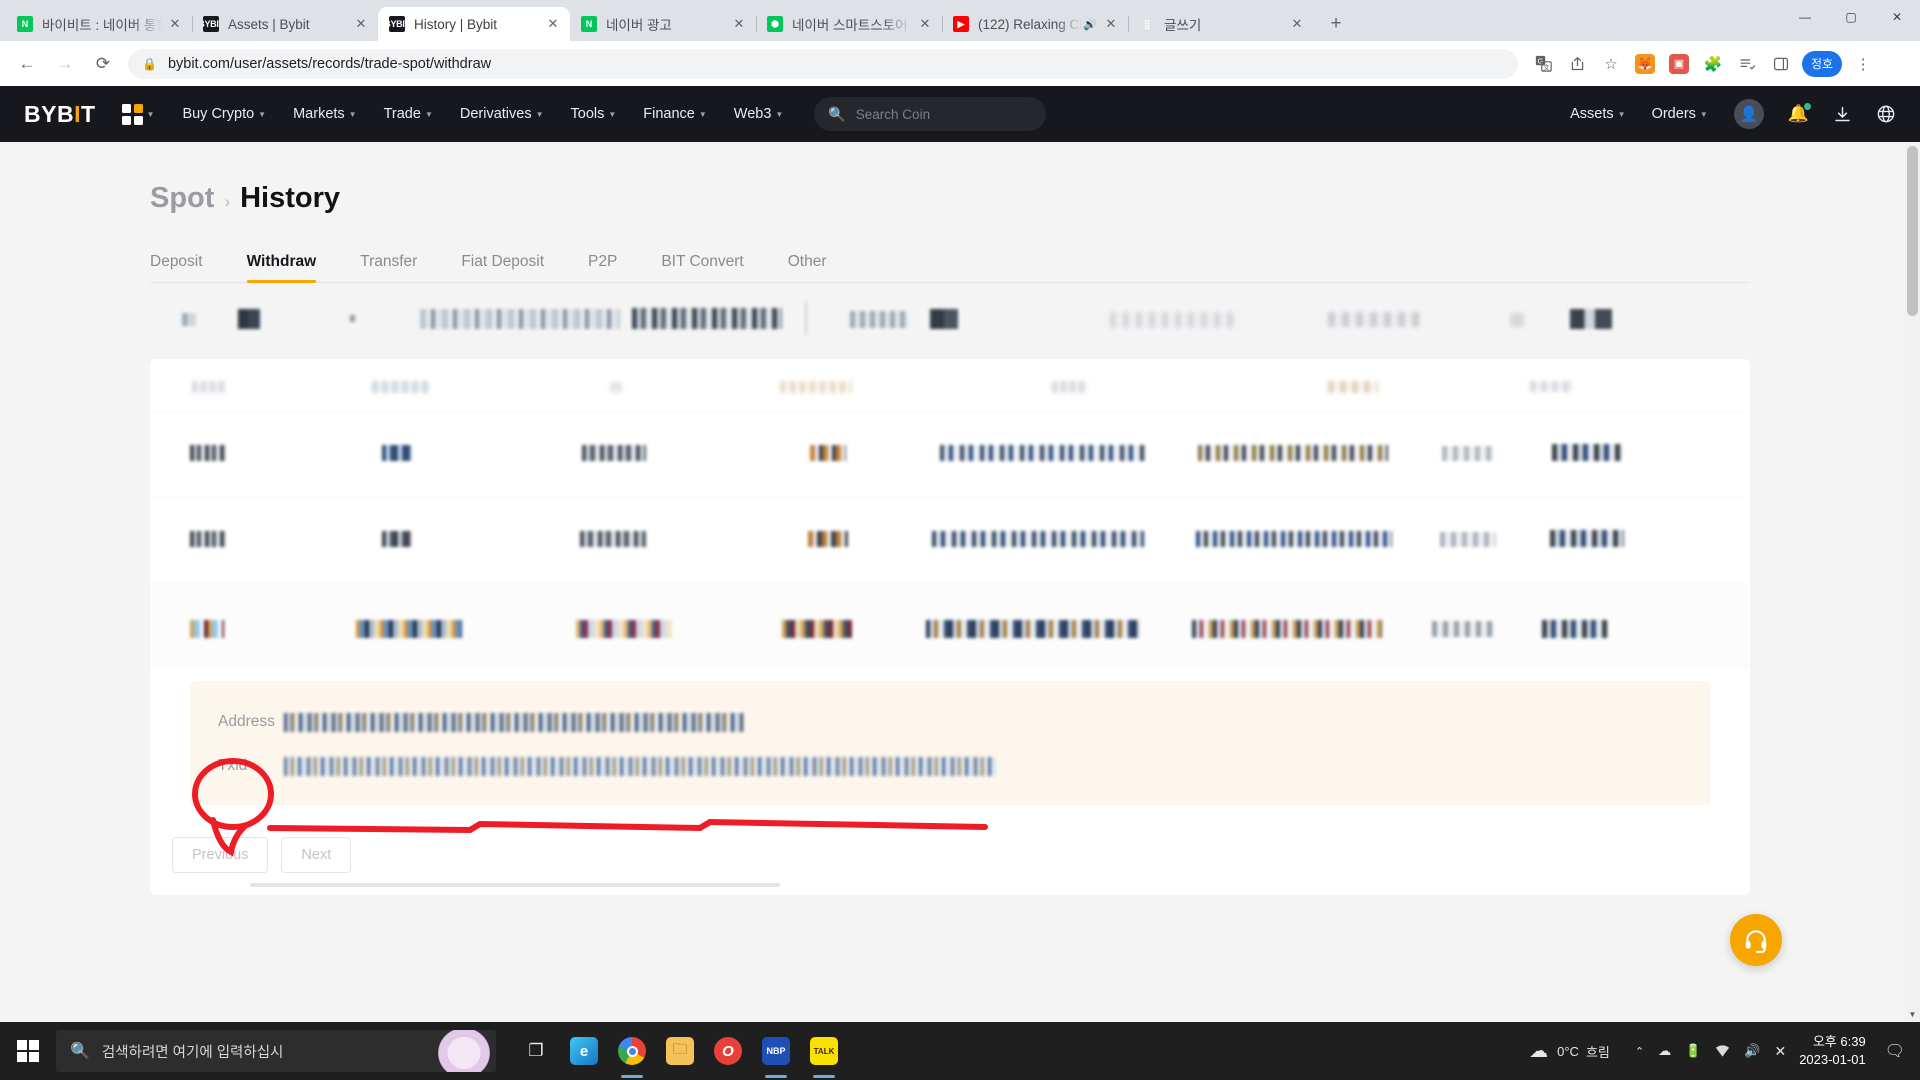 The image size is (1920, 1080). Describe the element at coordinates (502, 114) in the screenshot. I see `nav-item-derivatives: Derivatives ▼` at that location.